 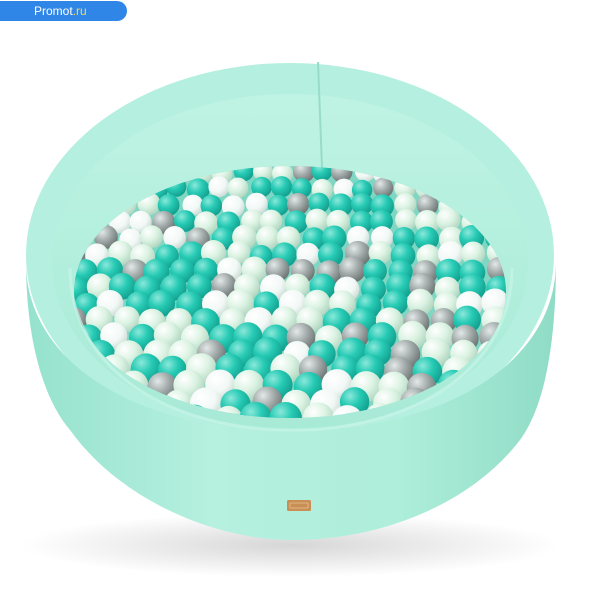 What do you see at coordinates (299, 505) in the screenshot?
I see `brand-label-tag` at bounding box center [299, 505].